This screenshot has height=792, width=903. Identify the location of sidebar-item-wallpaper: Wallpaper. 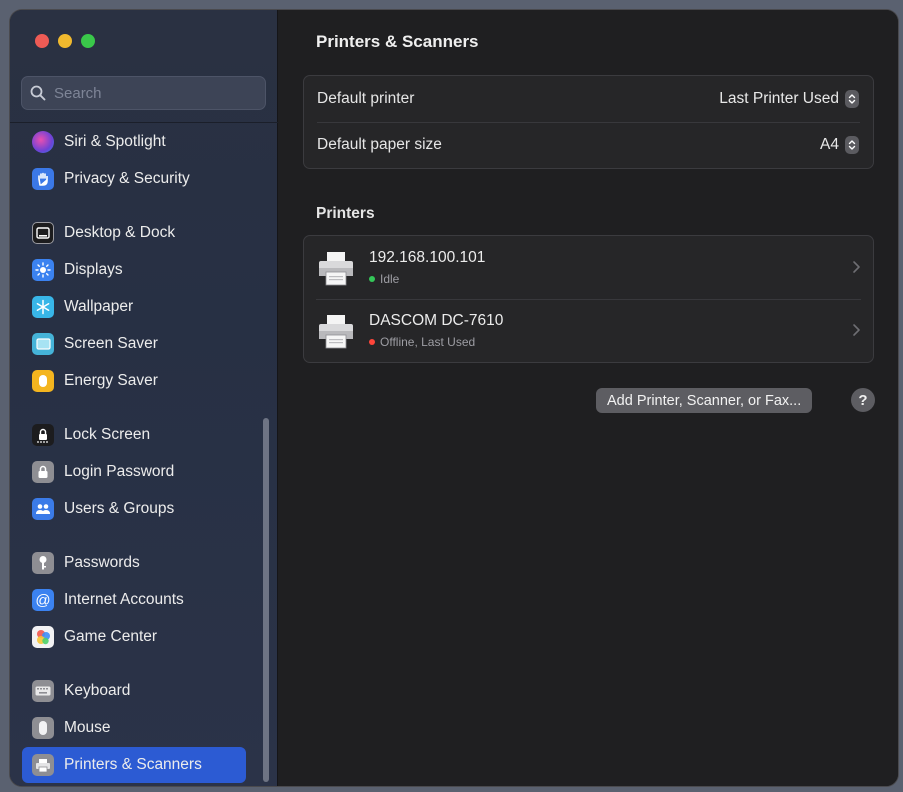
(134, 307).